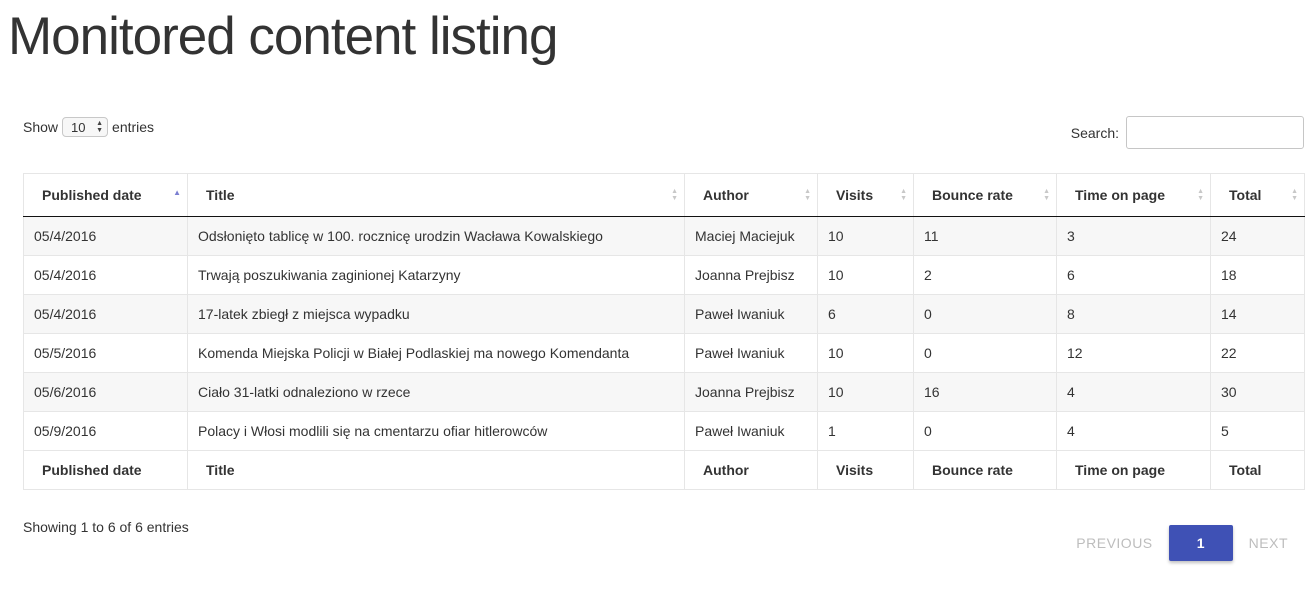 This screenshot has height=605, width=1316. What do you see at coordinates (1114, 543) in the screenshot?
I see `previous-page-button: PREVIOUS` at bounding box center [1114, 543].